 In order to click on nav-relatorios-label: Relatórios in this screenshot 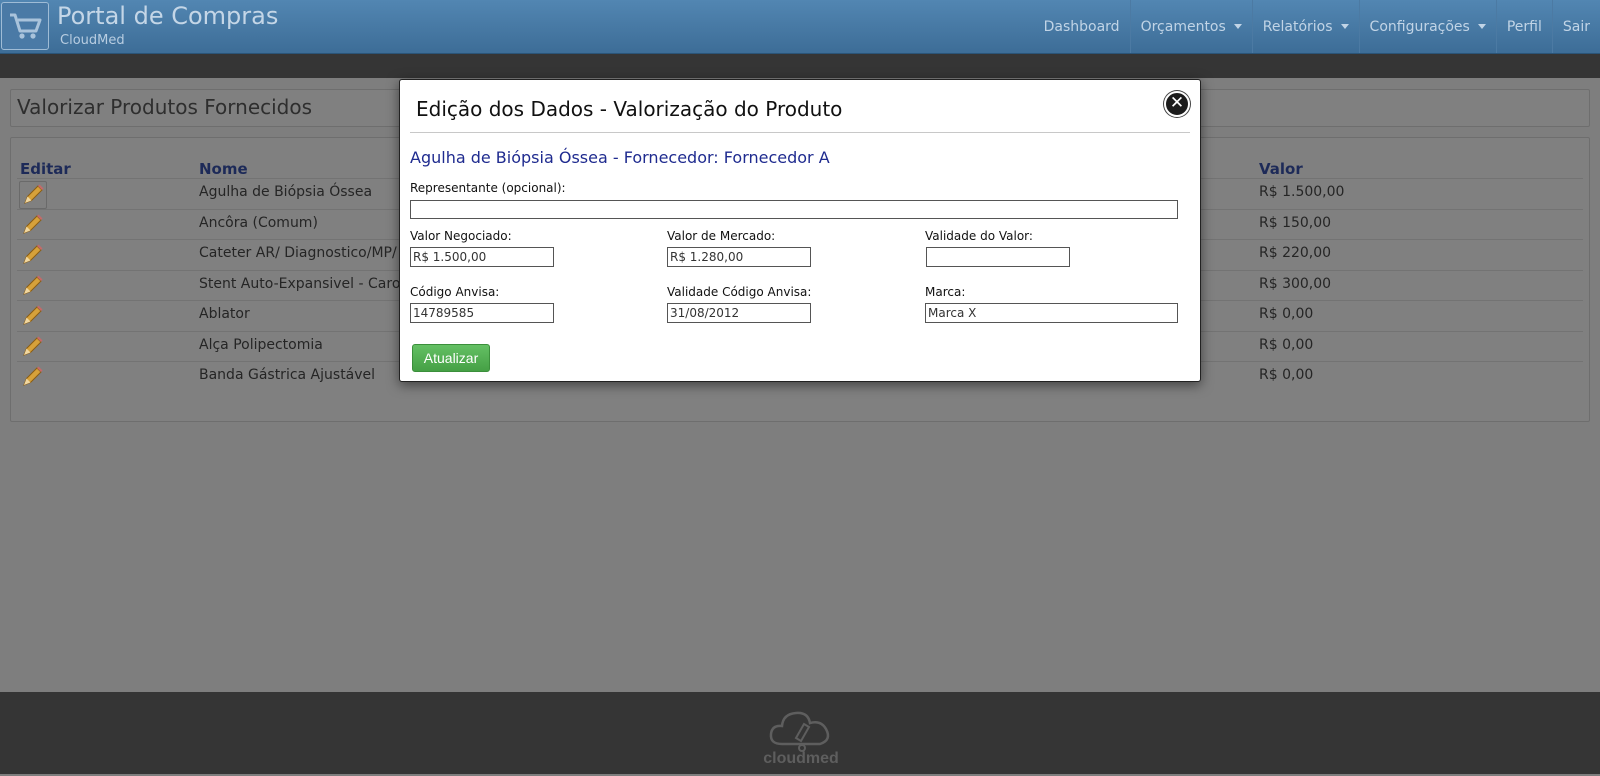, I will do `click(1297, 26)`.